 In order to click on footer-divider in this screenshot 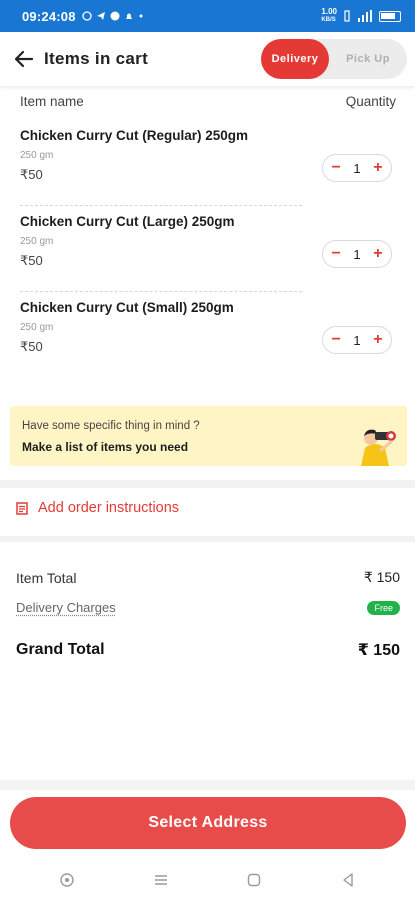, I will do `click(207, 785)`.